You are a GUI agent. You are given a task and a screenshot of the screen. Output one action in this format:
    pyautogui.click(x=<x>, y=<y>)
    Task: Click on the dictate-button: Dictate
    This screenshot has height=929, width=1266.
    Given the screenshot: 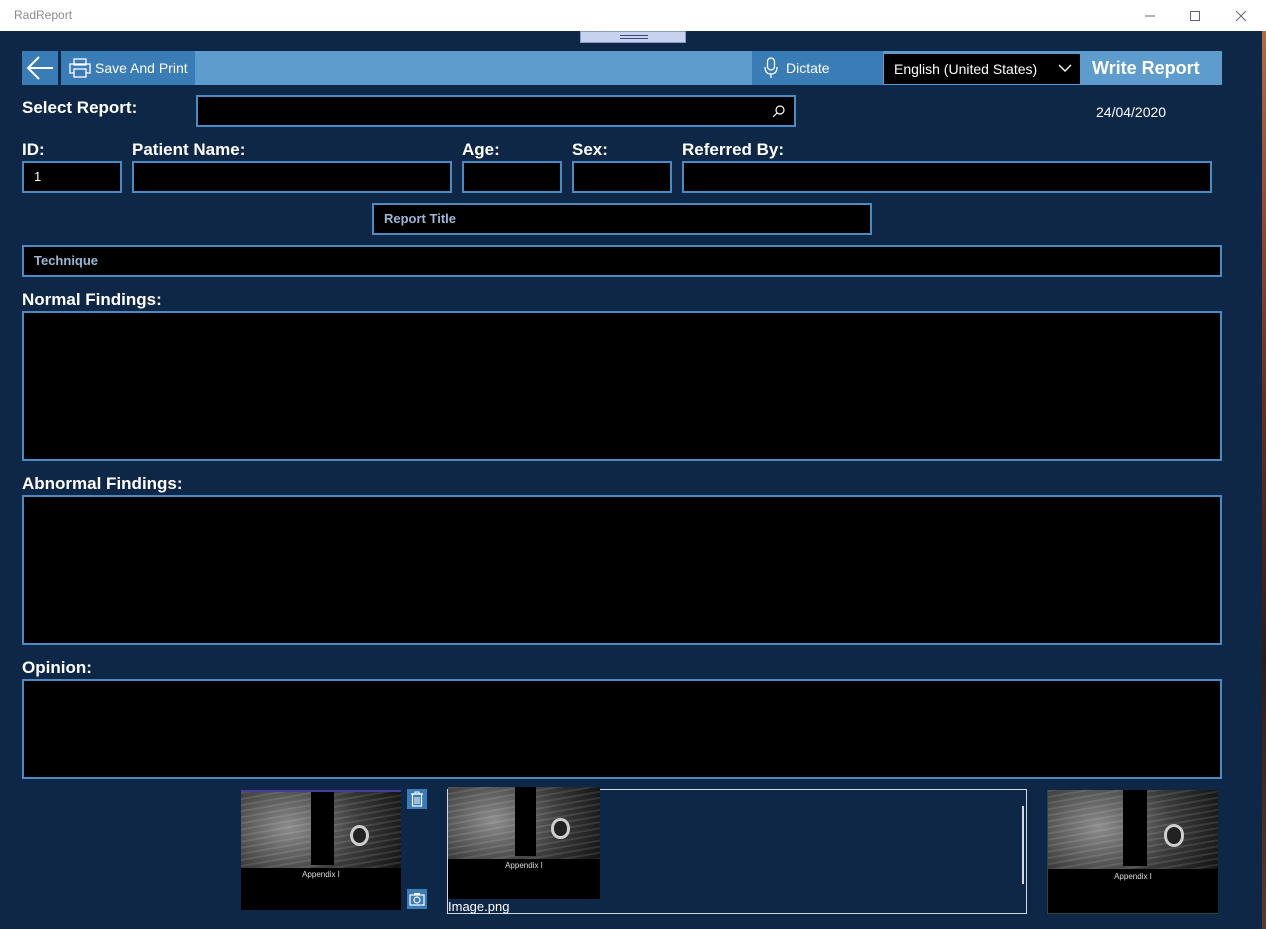 What is the action you would take?
    pyautogui.click(x=817, y=68)
    